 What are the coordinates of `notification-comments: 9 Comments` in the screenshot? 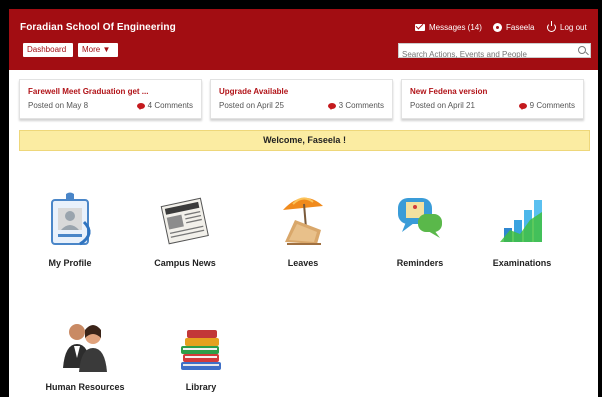 It's located at (546, 105).